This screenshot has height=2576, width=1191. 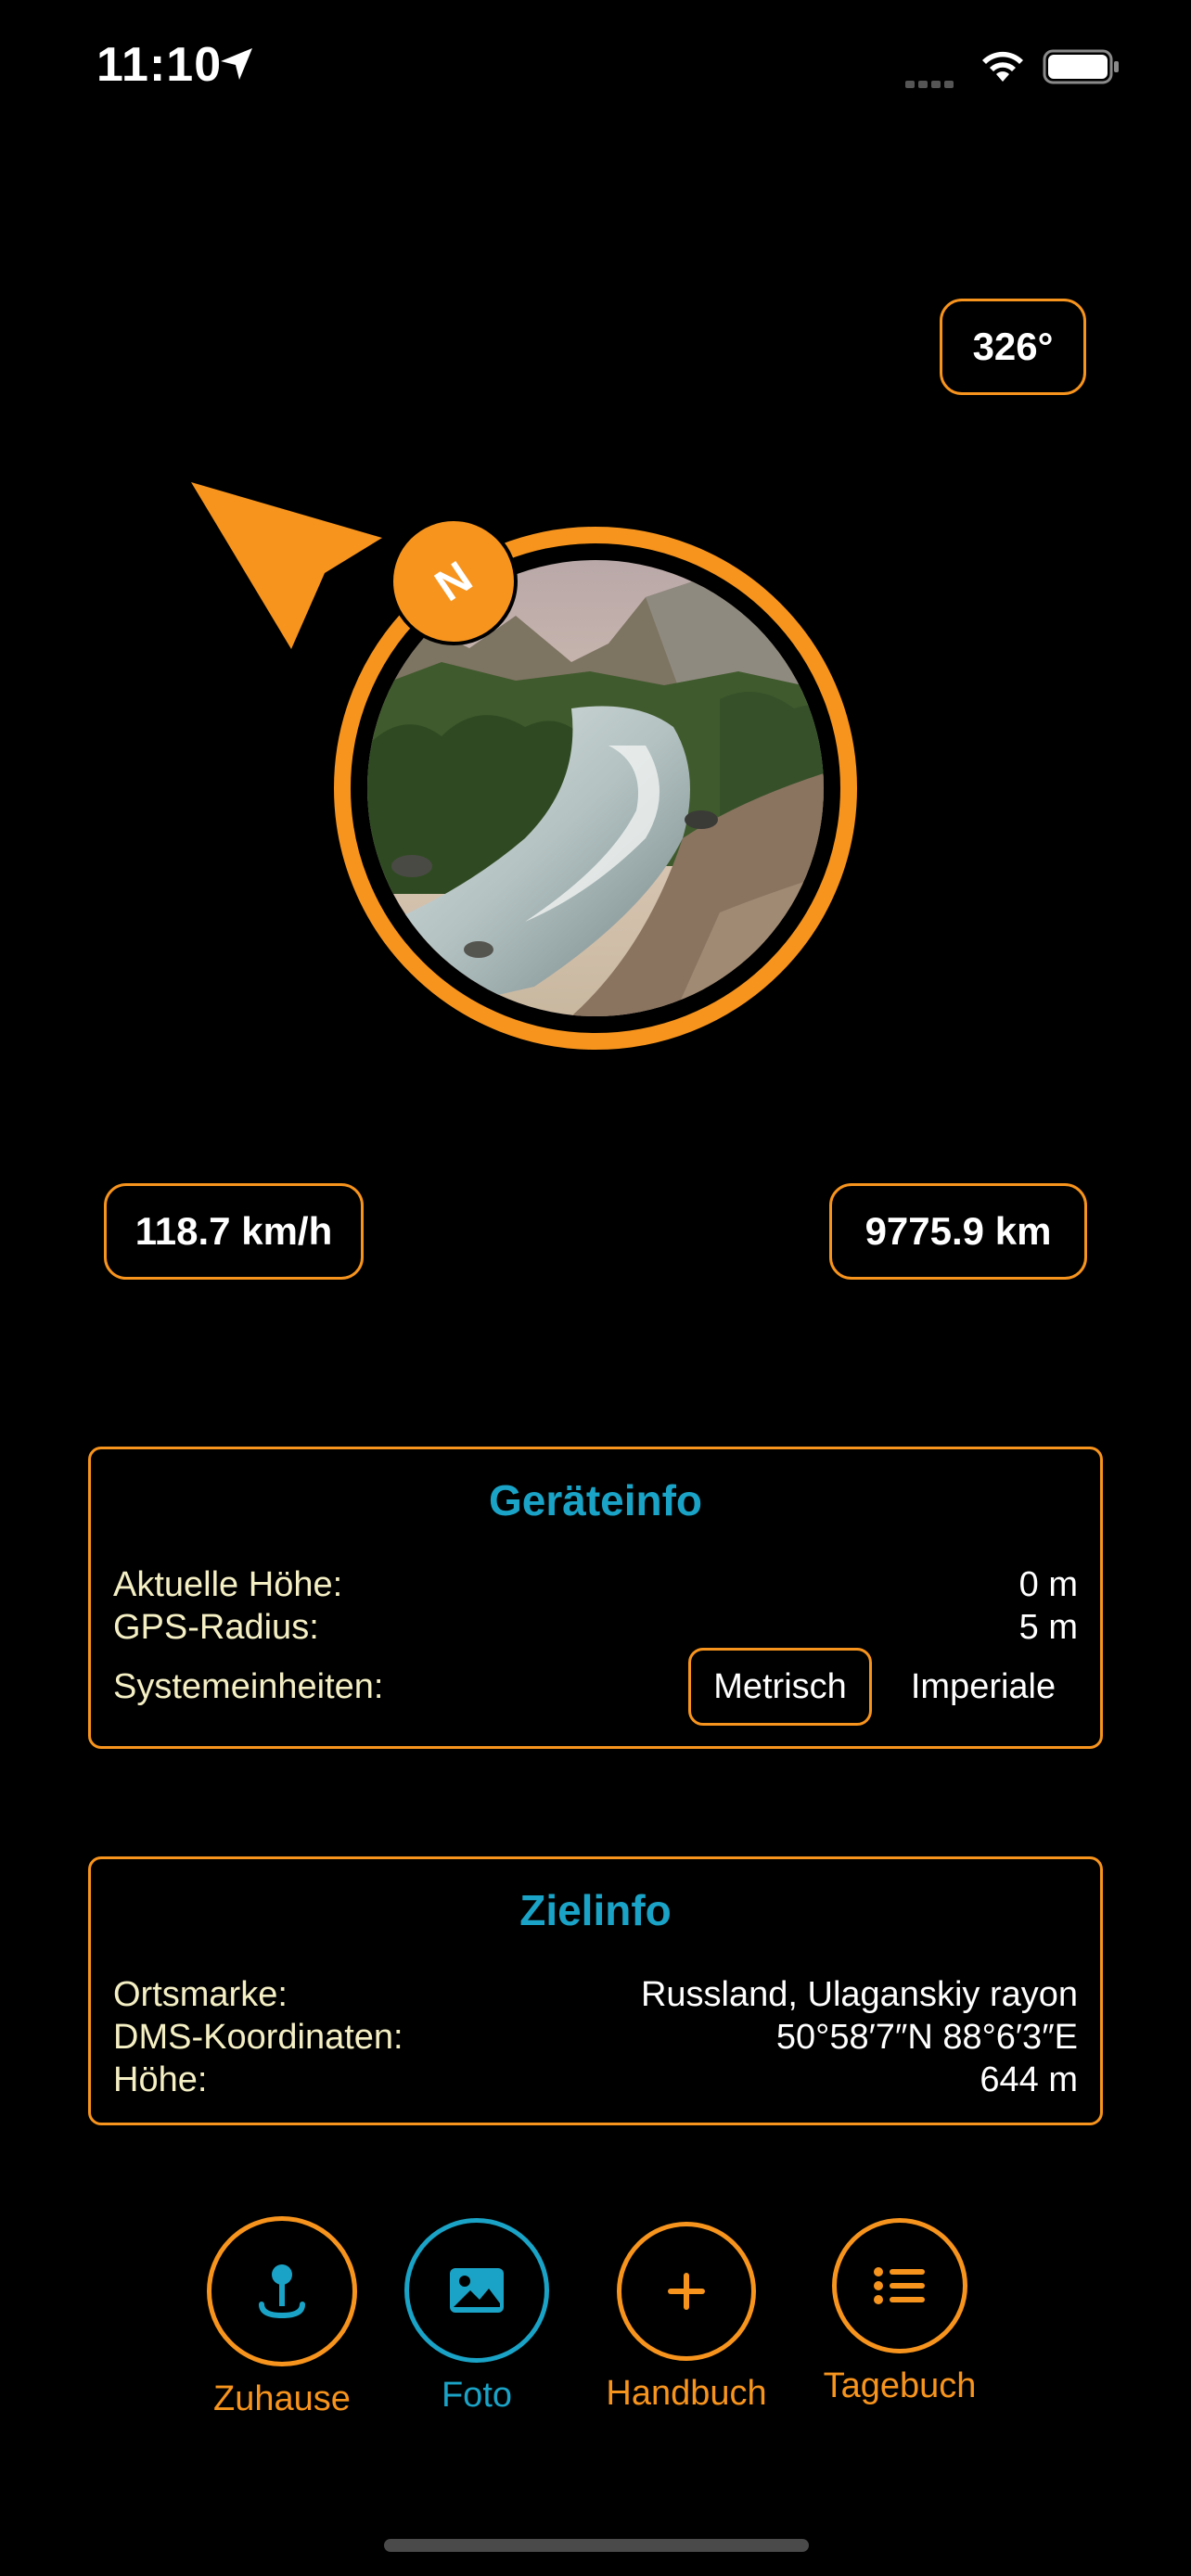 I want to click on home-pin-icon, so click(x=282, y=2291).